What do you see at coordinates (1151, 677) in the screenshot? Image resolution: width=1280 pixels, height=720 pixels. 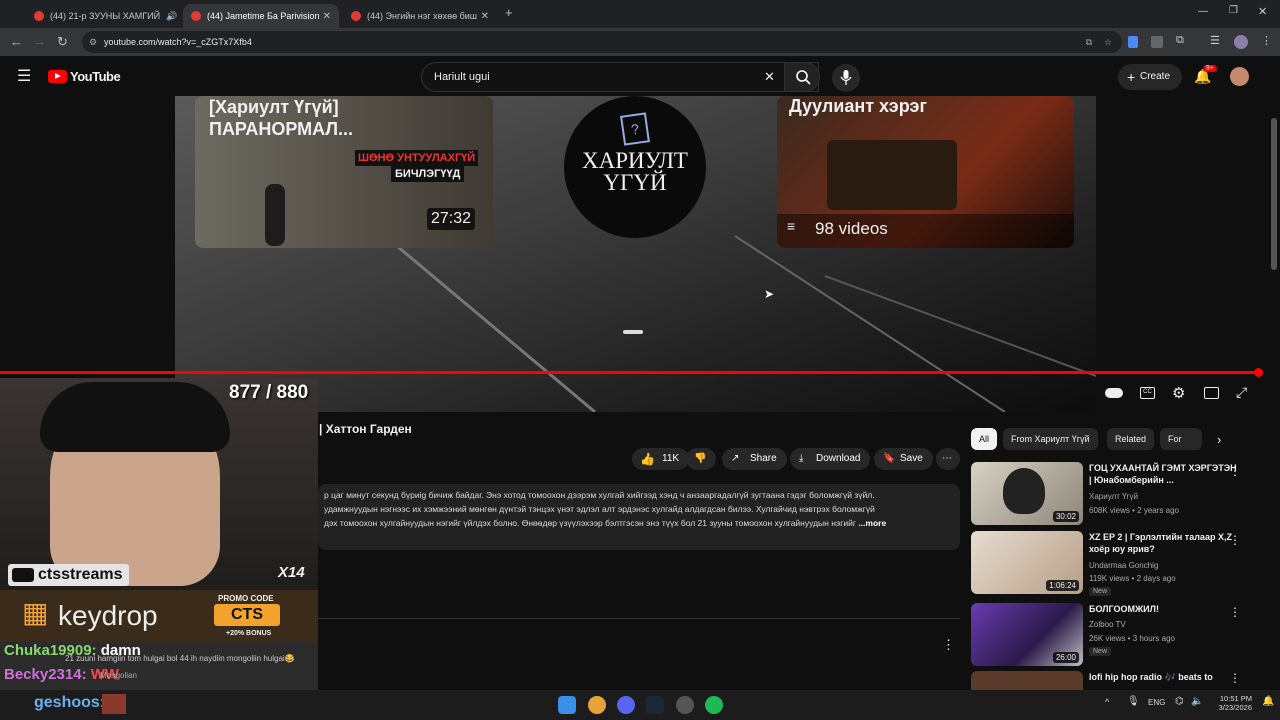 I see `video-title: lofi hip hop radio 🎶 beats to` at bounding box center [1151, 677].